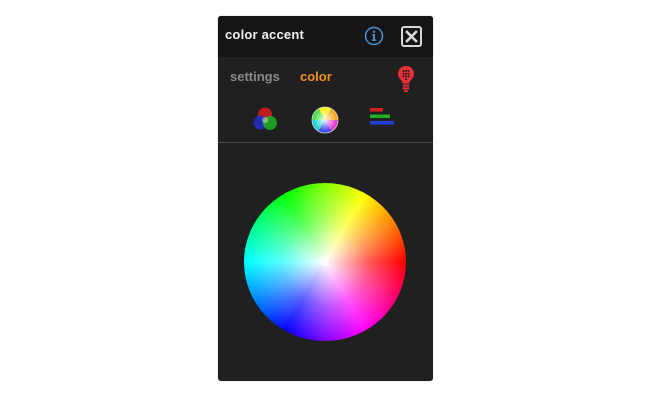  I want to click on color-picker-handle, so click(324, 261).